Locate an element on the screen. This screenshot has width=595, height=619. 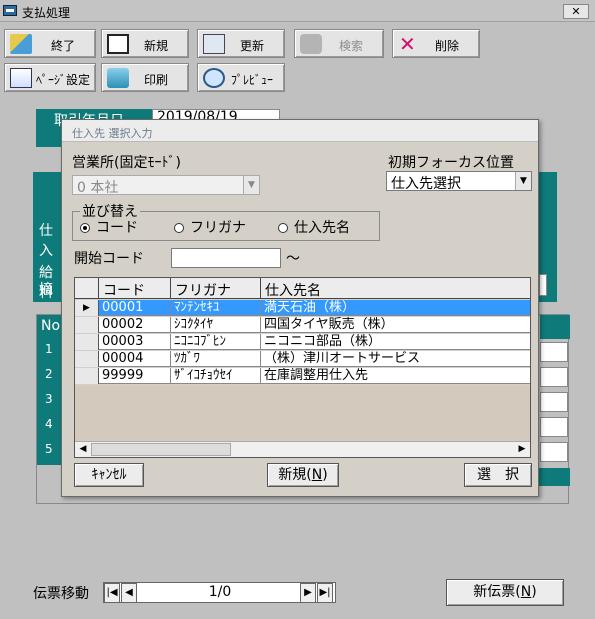
new-slip-key: N is located at coordinates (526, 592).